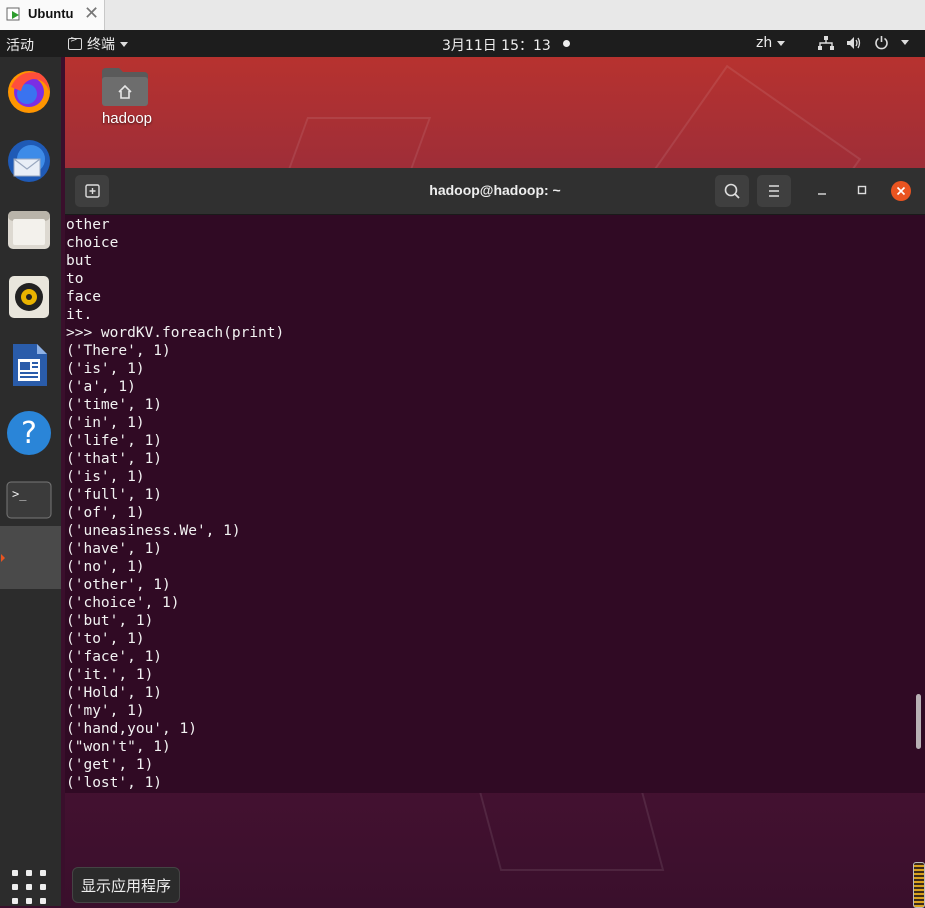 The image size is (925, 908). I want to click on terminal-line: ("won't", 1), so click(118, 747).